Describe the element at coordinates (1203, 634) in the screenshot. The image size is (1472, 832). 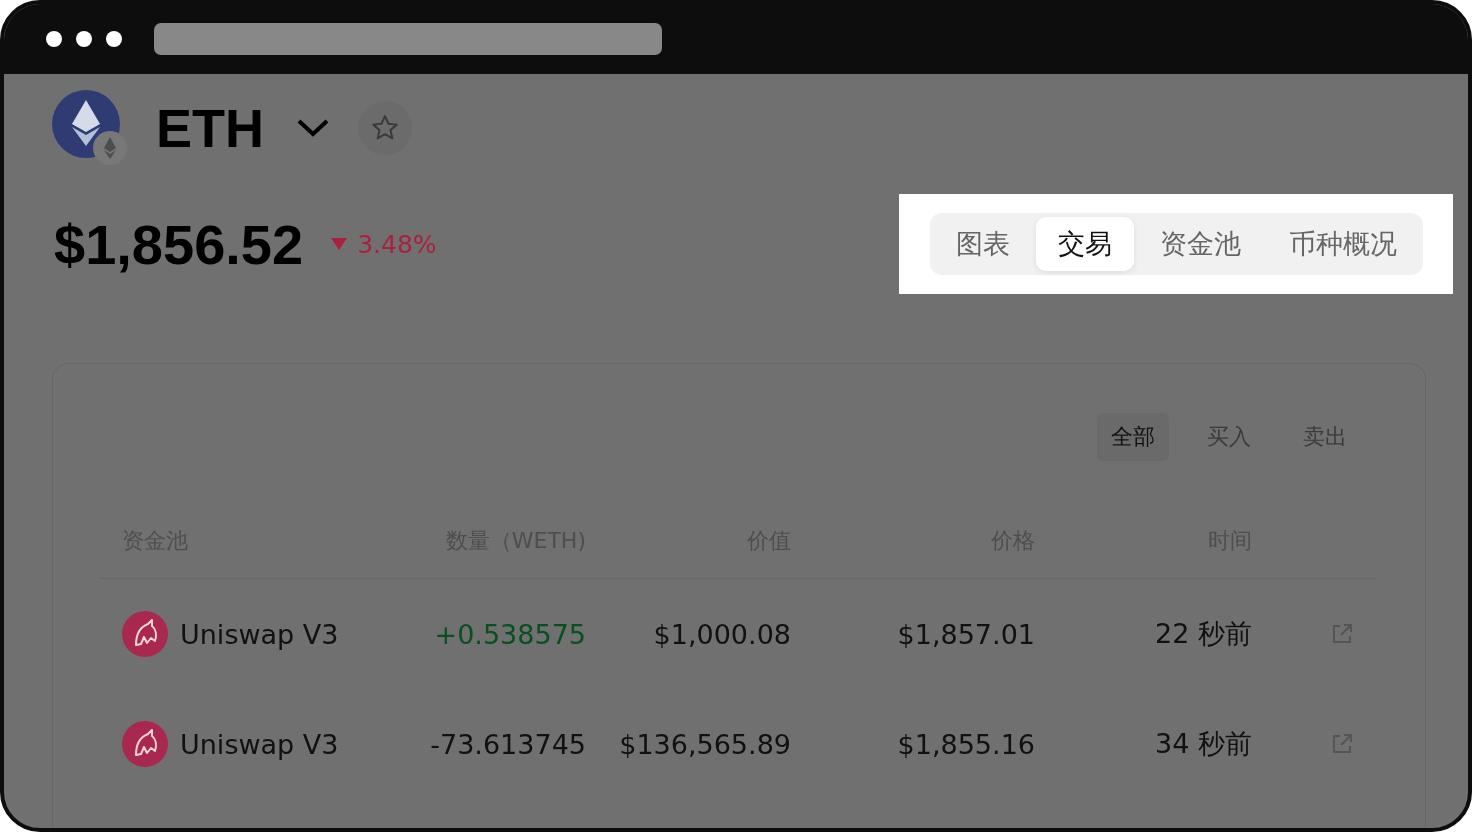
I see `time-cell-text: 22 秒前` at that location.